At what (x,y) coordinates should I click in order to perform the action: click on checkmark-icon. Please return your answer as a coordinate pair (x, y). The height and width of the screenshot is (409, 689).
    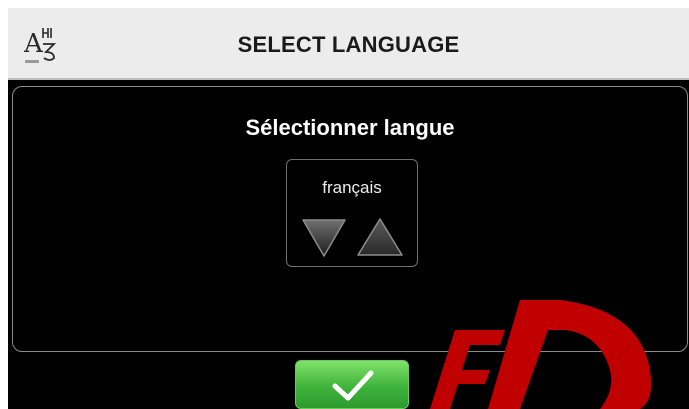
    Looking at the image, I should click on (353, 385).